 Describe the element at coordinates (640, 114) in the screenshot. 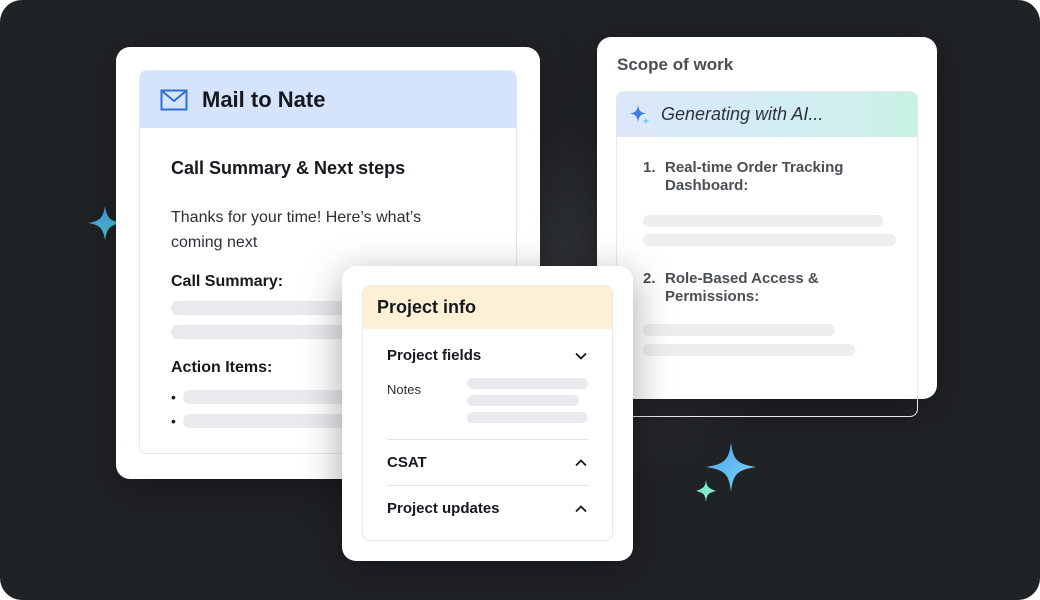

I see `ai-sparkle-icon` at that location.